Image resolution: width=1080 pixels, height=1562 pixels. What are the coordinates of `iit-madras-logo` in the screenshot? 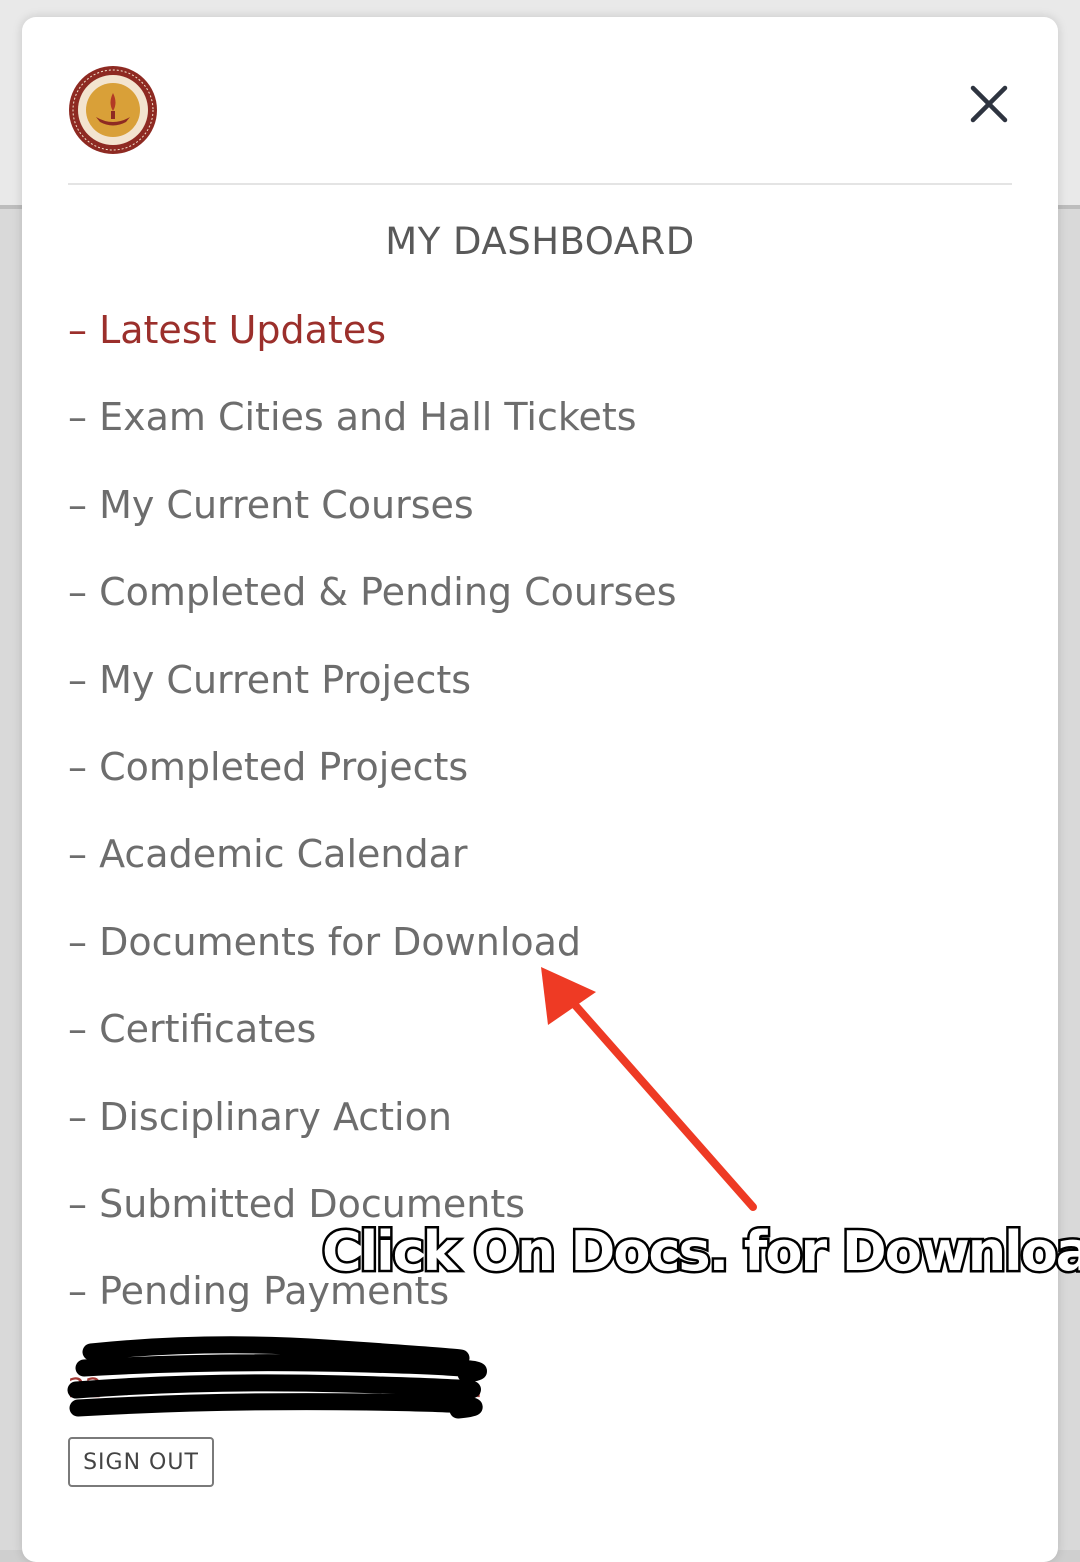 It's located at (113, 110).